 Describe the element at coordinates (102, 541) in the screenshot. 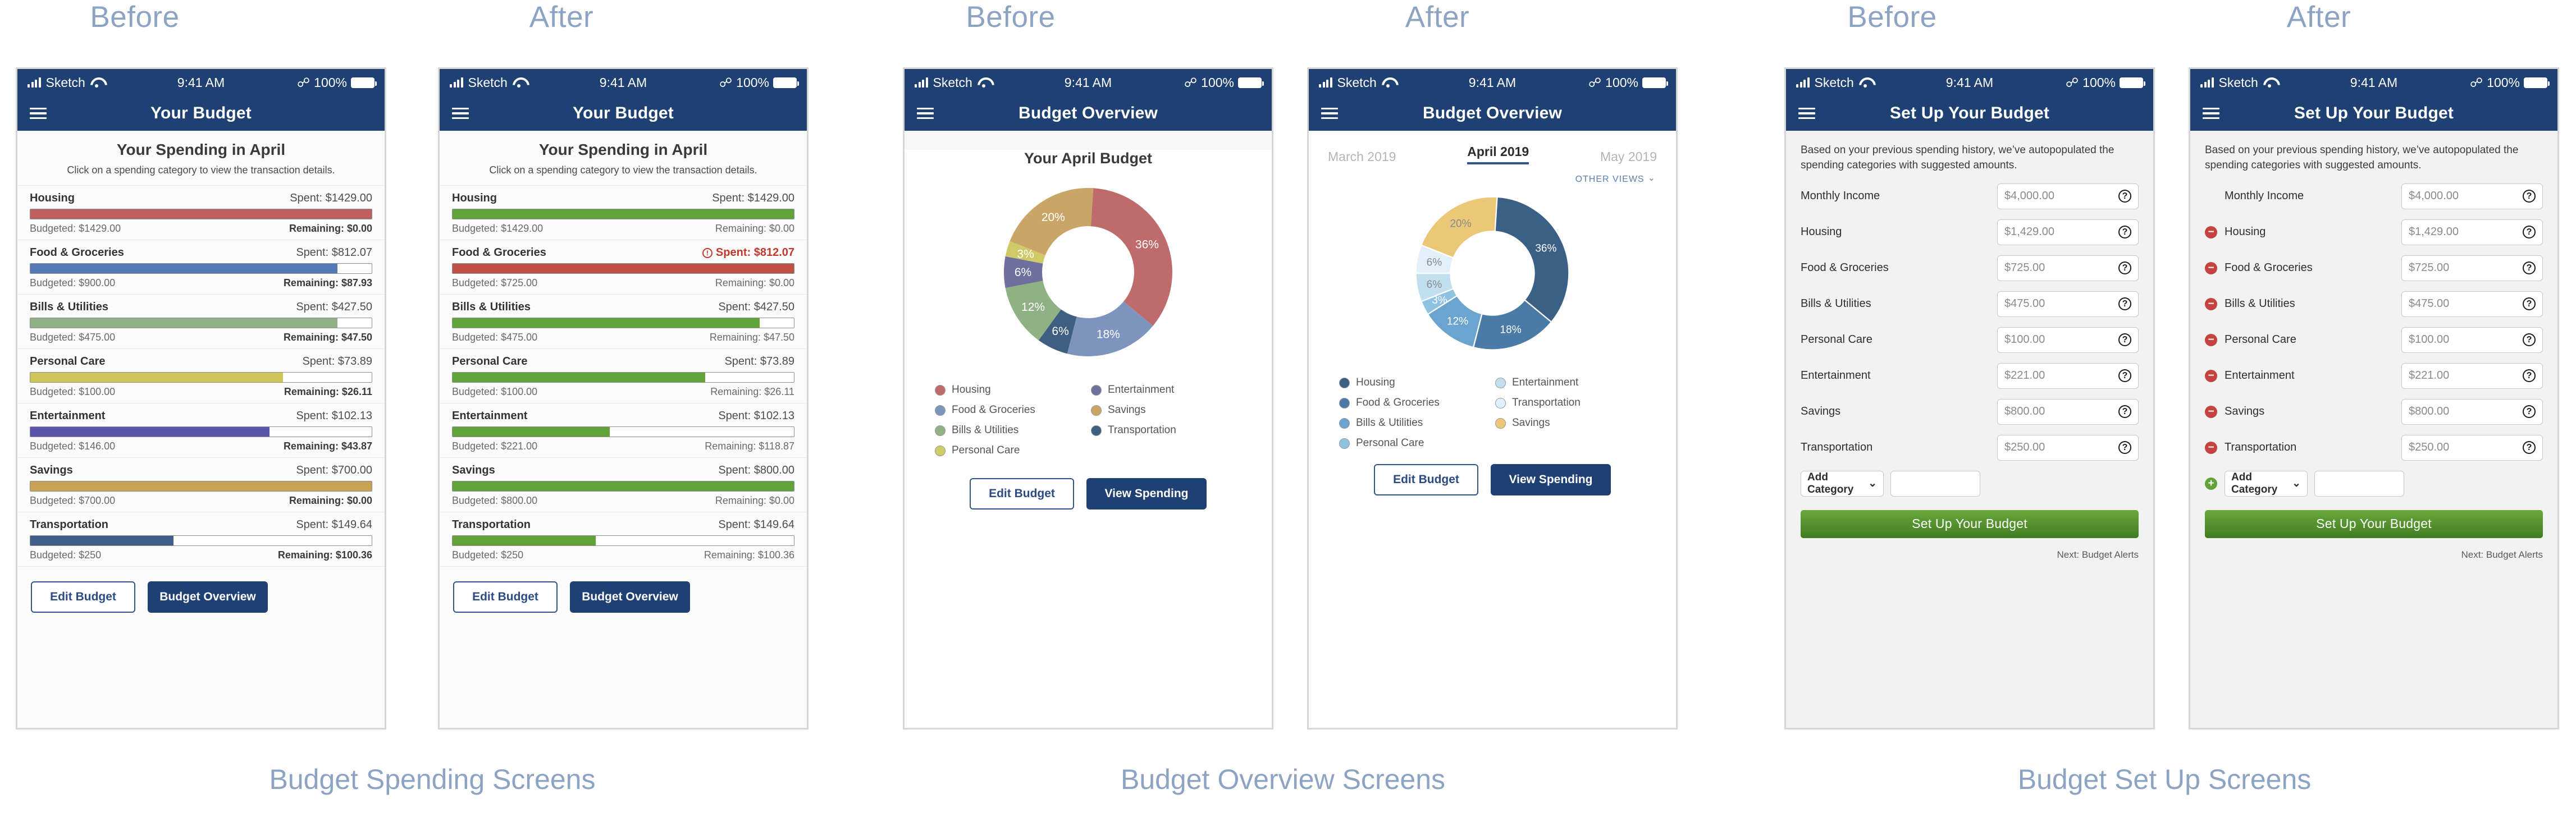

I see `progress-bar-fill` at that location.